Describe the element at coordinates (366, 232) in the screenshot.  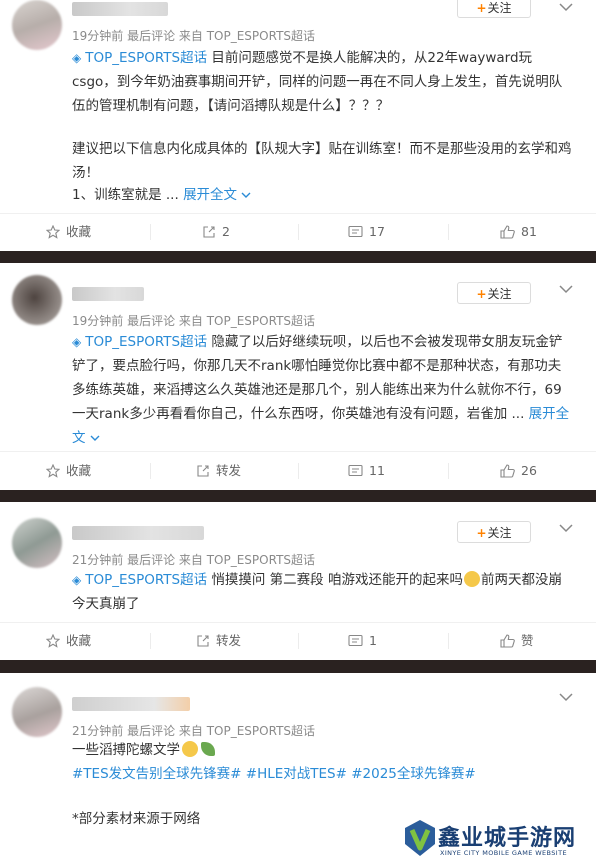
I see `comment-button: 17` at that location.